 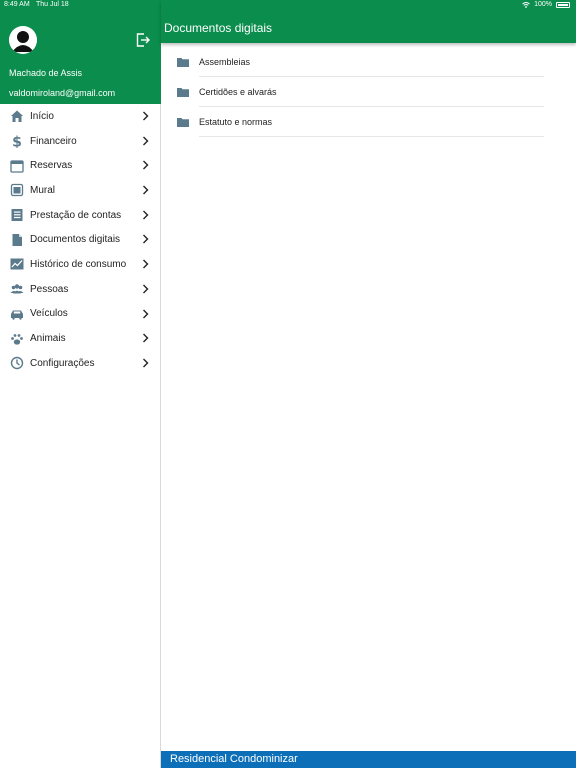 What do you see at coordinates (17, 264) in the screenshot?
I see `chart-icon` at bounding box center [17, 264].